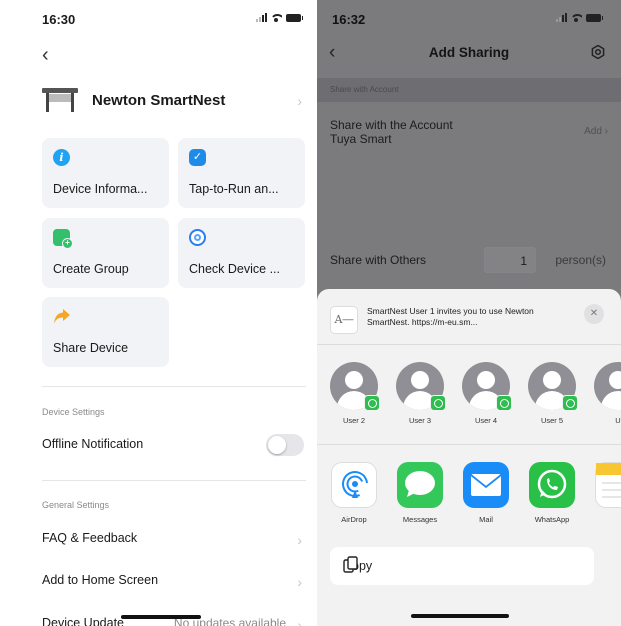 Image resolution: width=621 pixels, height=626 pixels. Describe the element at coordinates (580, 260) in the screenshot. I see `person-unit-label: person(s)` at that location.